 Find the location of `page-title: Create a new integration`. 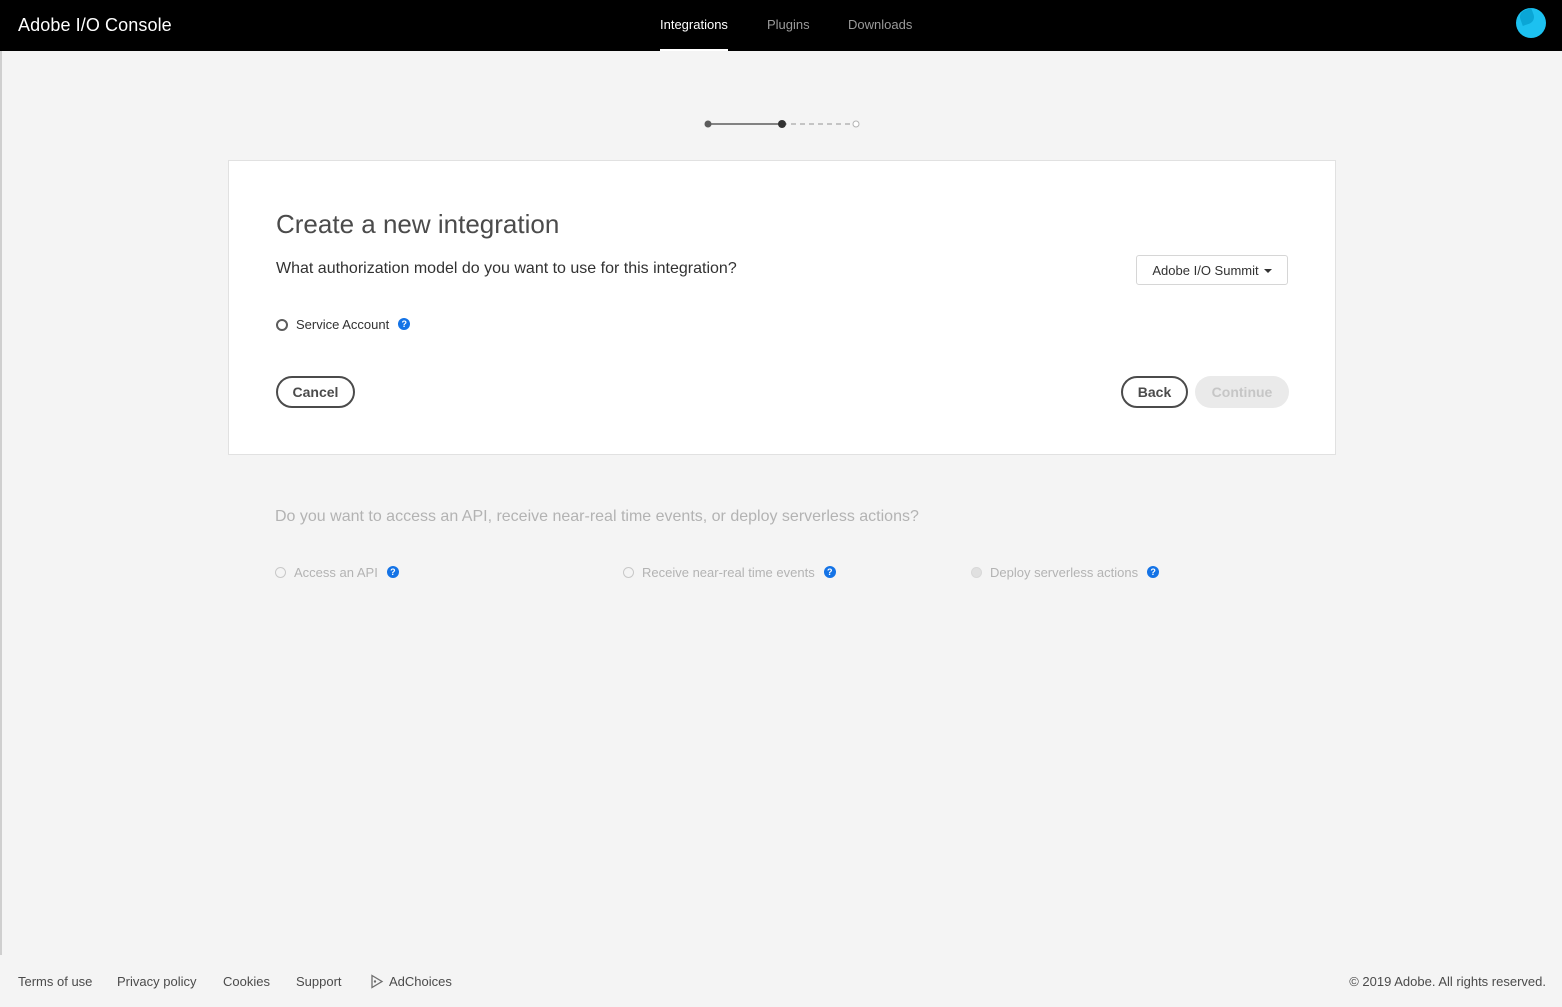

page-title: Create a new integration is located at coordinates (418, 224).